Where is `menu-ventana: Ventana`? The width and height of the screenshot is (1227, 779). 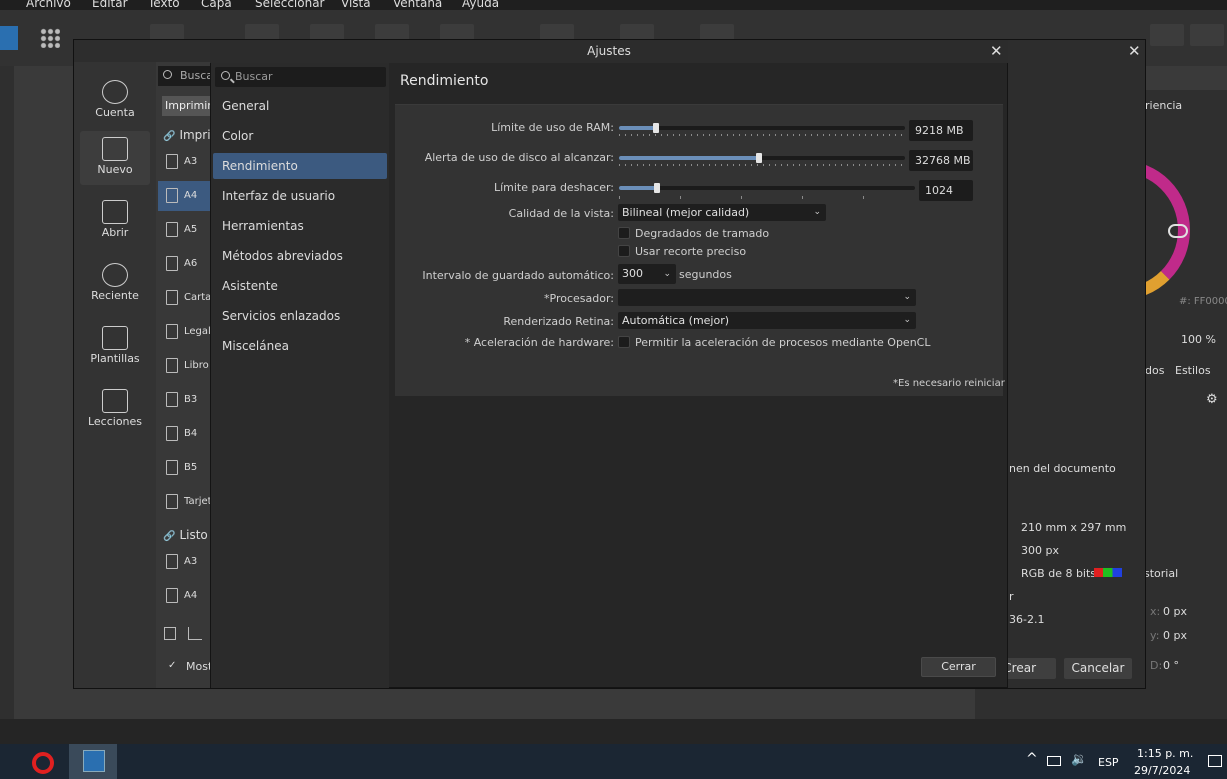
menu-ventana: Ventana is located at coordinates (417, 5).